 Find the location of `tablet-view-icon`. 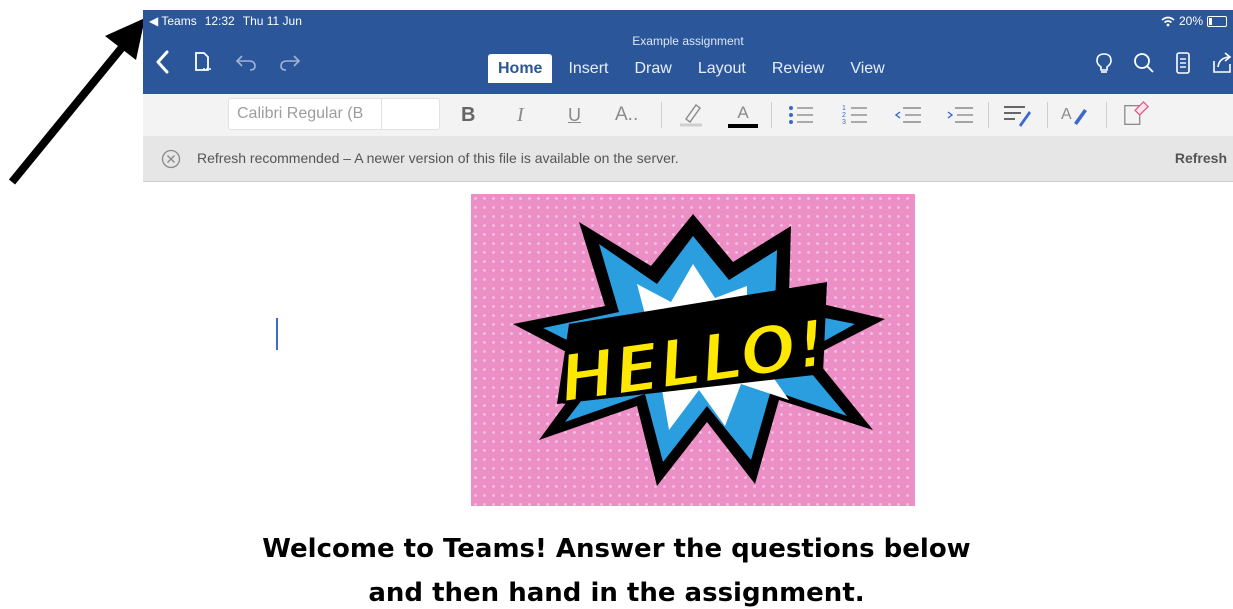

tablet-view-icon is located at coordinates (1183, 63).